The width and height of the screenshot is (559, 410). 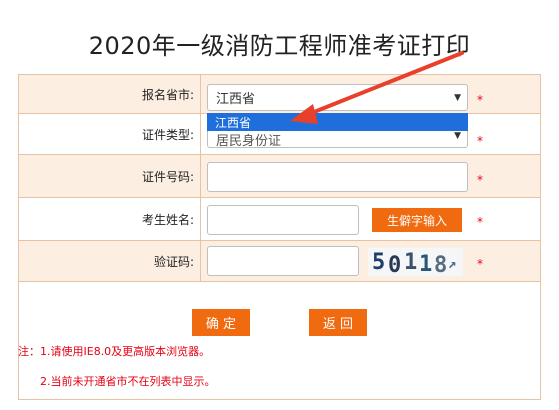 What do you see at coordinates (395, 264) in the screenshot?
I see `captcha-char: 0` at bounding box center [395, 264].